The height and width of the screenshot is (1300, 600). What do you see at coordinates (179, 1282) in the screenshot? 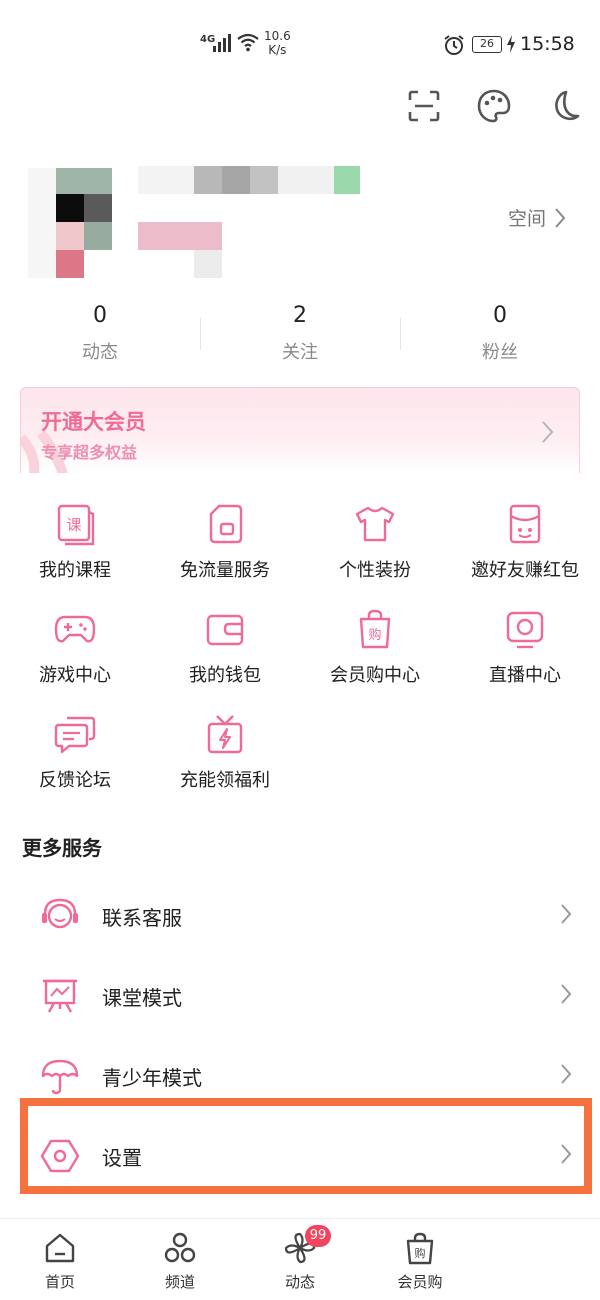
I see `nav-label: 频道` at bounding box center [179, 1282].